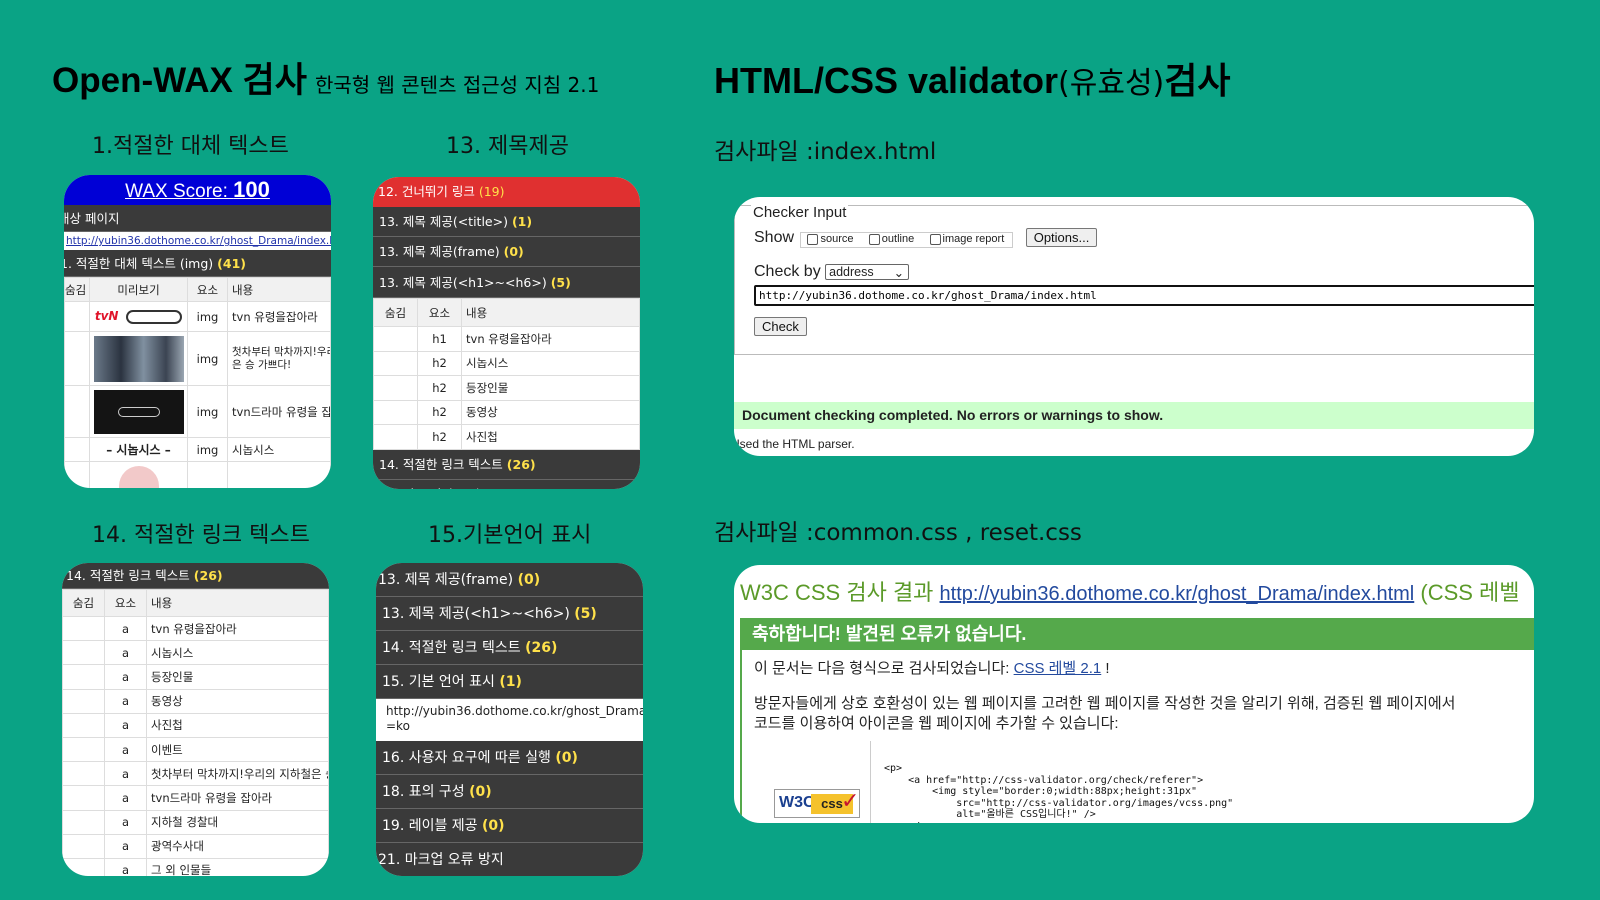 The image size is (1600, 900). I want to click on table-row: a 등장인물, so click(195, 677).